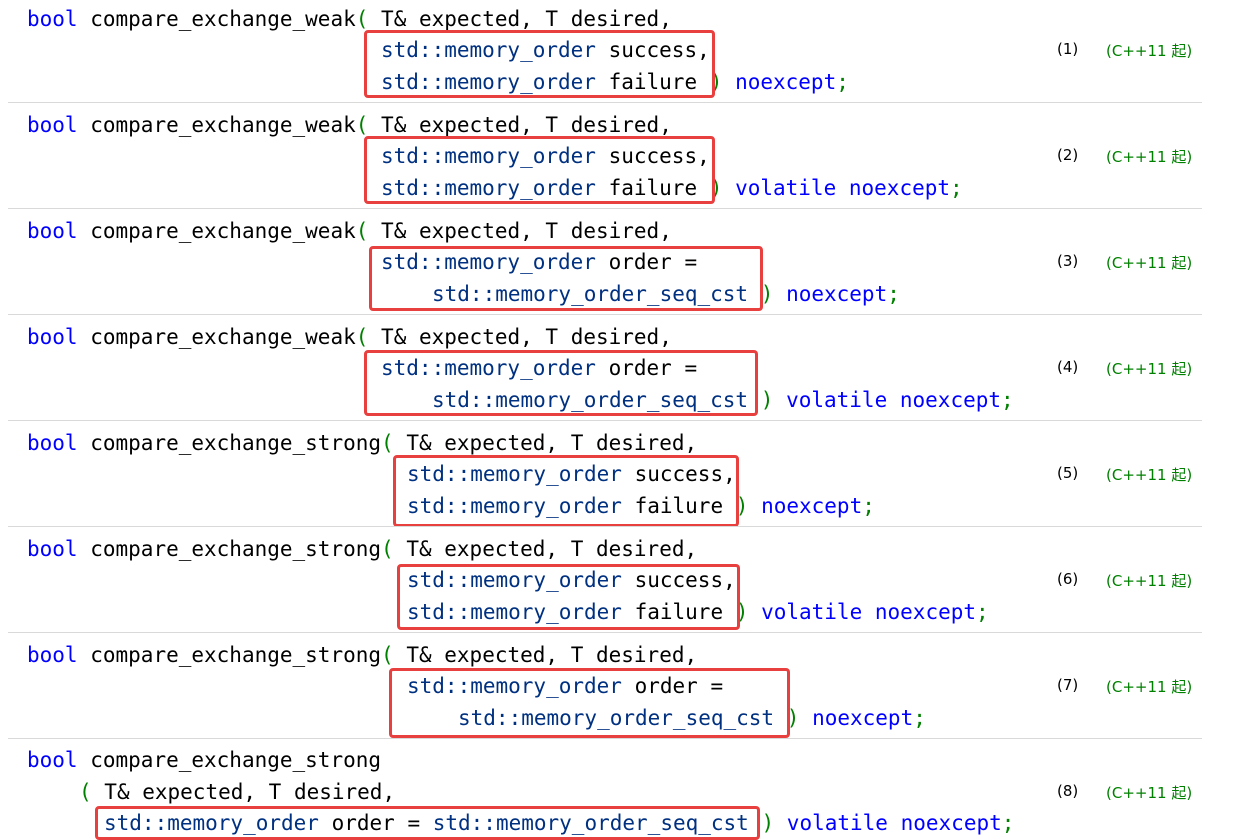 This screenshot has width=1236, height=840. Describe the element at coordinates (223, 19) in the screenshot. I see `function-name: compare_exchange_weak` at that location.